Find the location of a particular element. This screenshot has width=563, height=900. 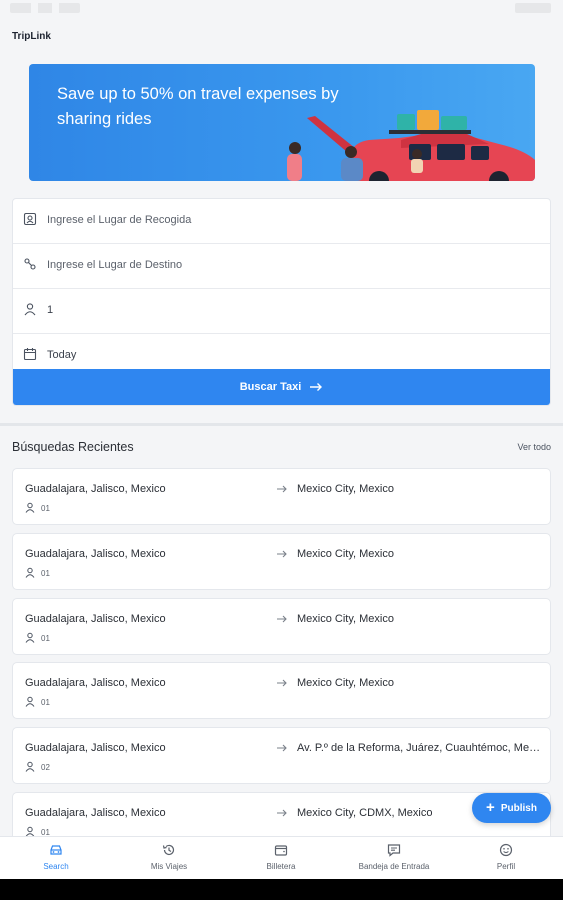

nav-label-bandeja: Bandeja de Entrada is located at coordinates (394, 866).